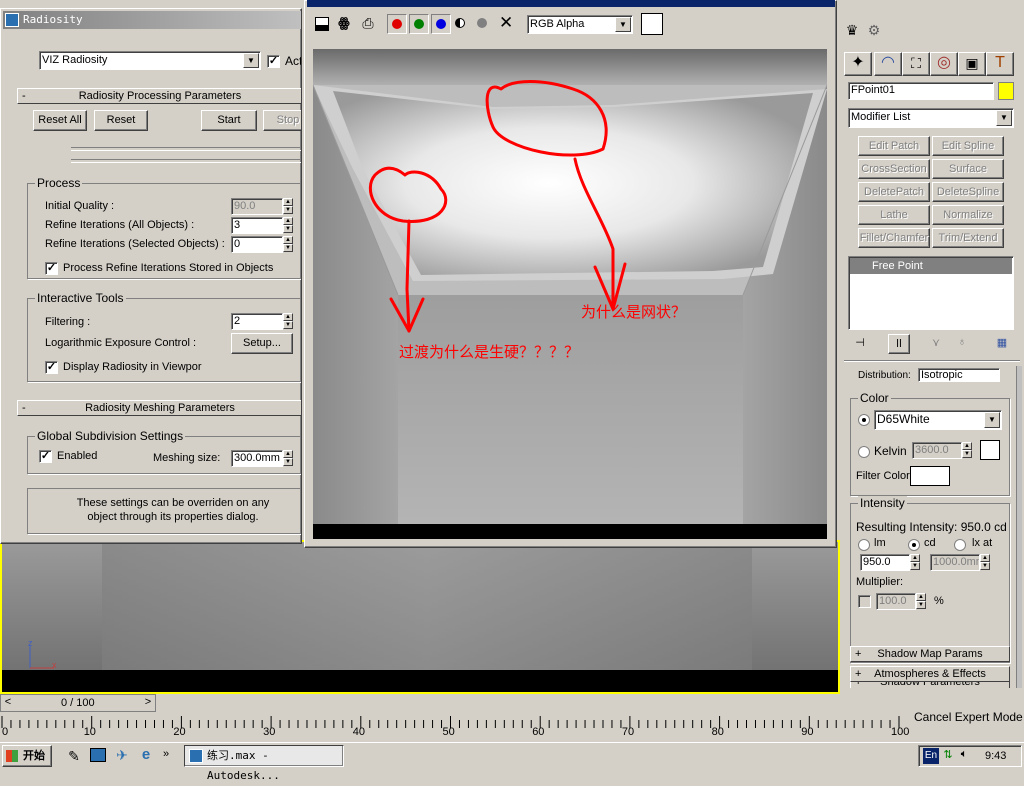 The height and width of the screenshot is (786, 1024). I want to click on lathe-button: Lathe, so click(894, 215).